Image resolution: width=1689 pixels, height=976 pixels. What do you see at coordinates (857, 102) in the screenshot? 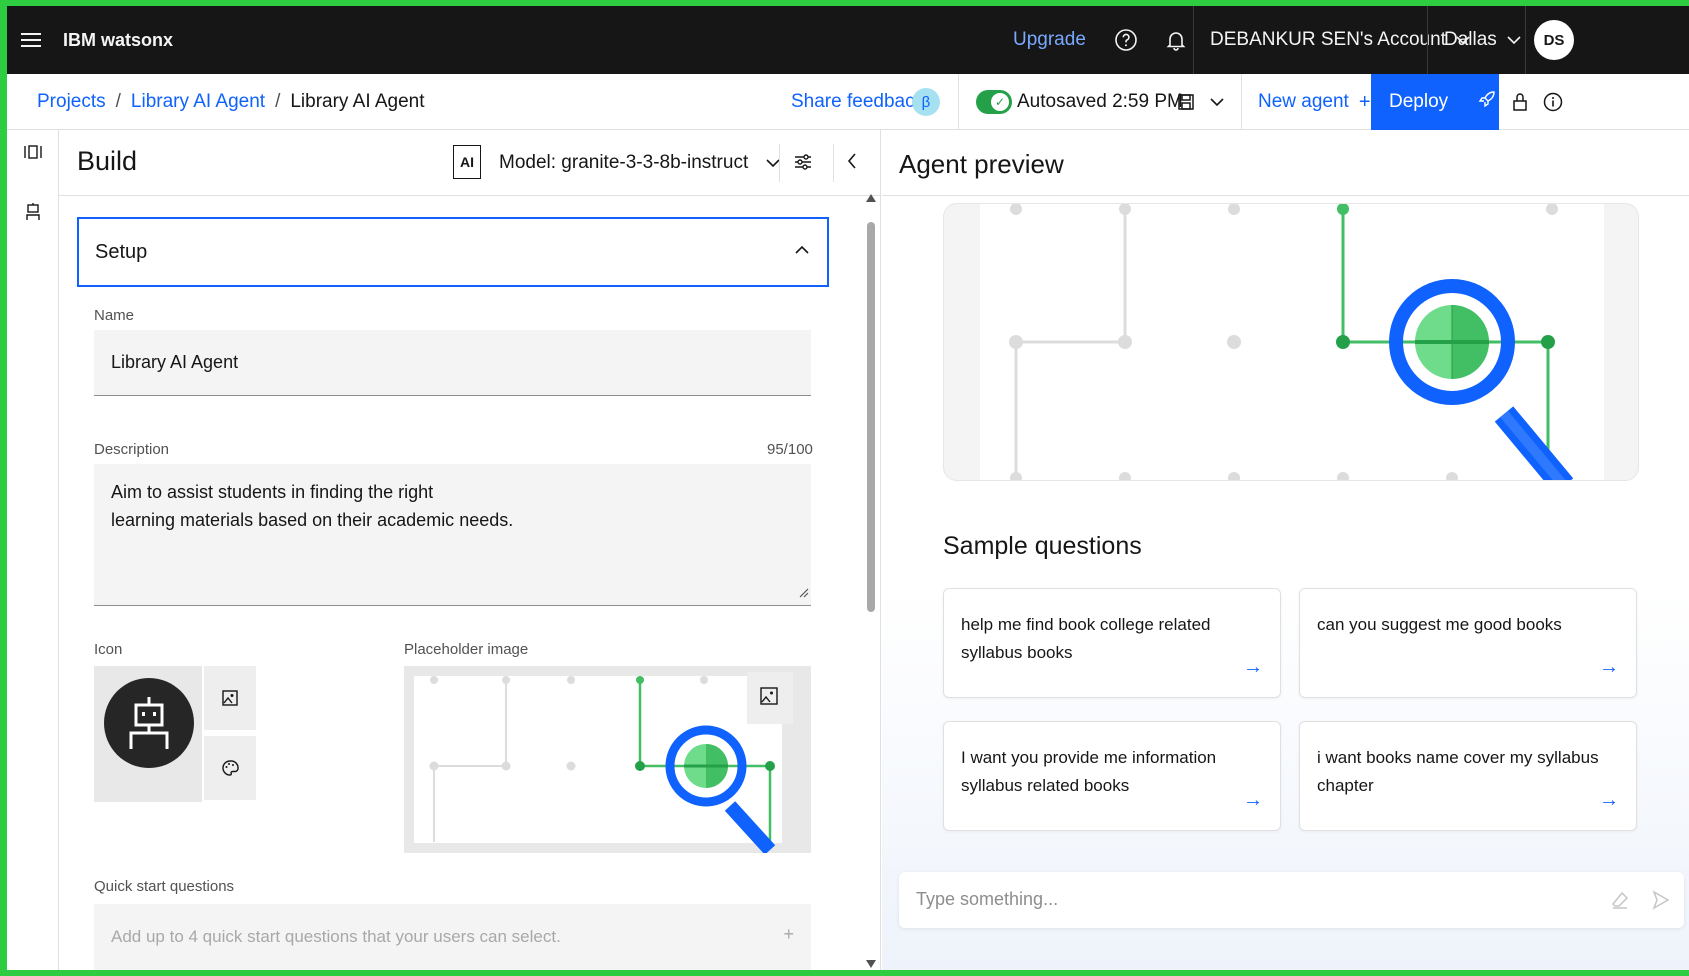
I see `share-feedback-link: Share feedback` at bounding box center [857, 102].